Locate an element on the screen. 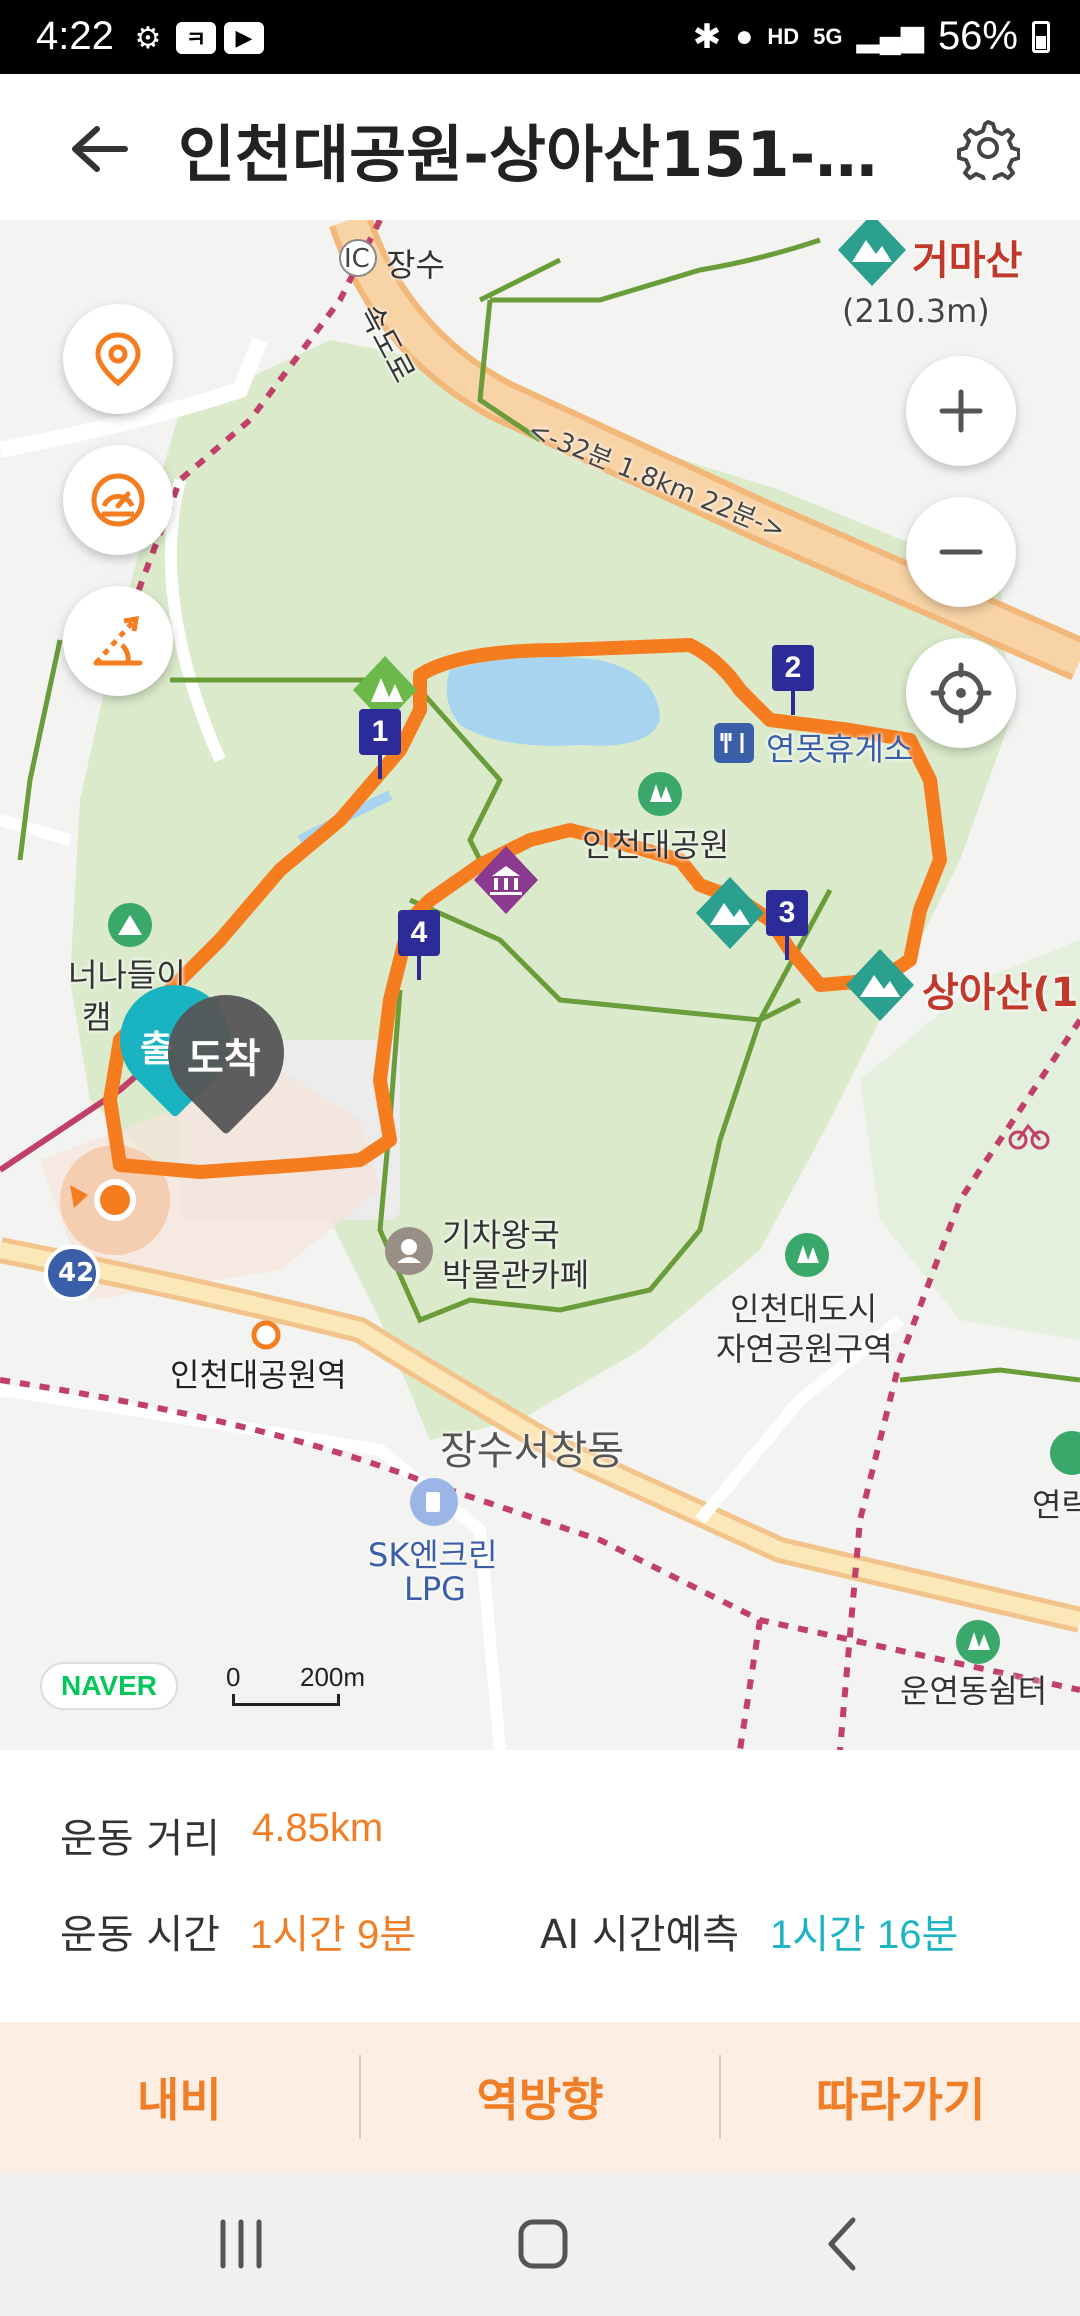  network-5g-icon: 5G is located at coordinates (828, 36).